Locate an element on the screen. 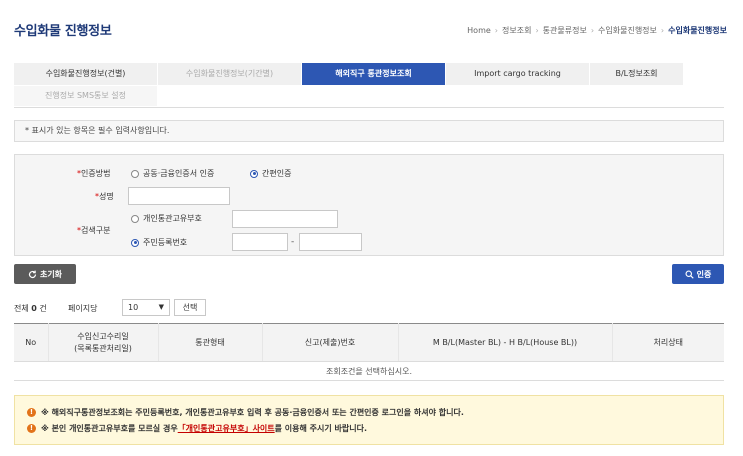 The width and height of the screenshot is (743, 456). breadcrumb: Home › 정보조회 › 통관물류정보 › 수입화물진행정보 › 수입화물진행정보 is located at coordinates (597, 30).